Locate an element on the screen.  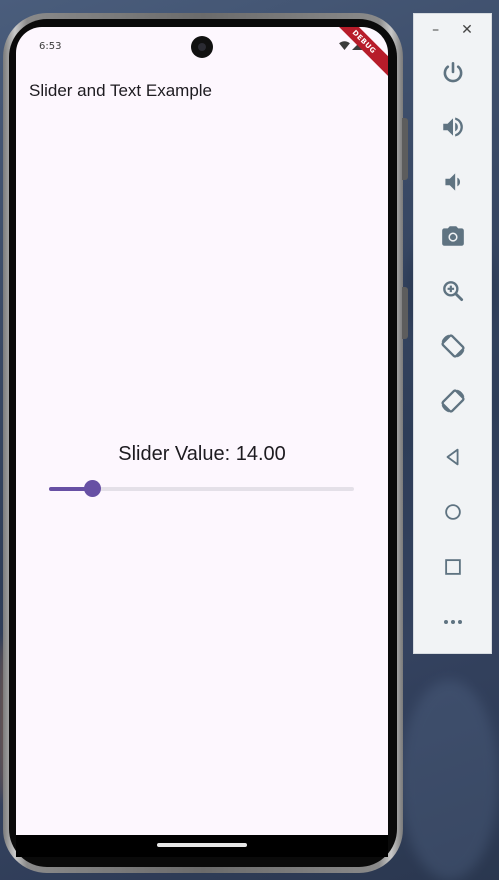
debug-banner: DEBUG is located at coordinates (355, 55).